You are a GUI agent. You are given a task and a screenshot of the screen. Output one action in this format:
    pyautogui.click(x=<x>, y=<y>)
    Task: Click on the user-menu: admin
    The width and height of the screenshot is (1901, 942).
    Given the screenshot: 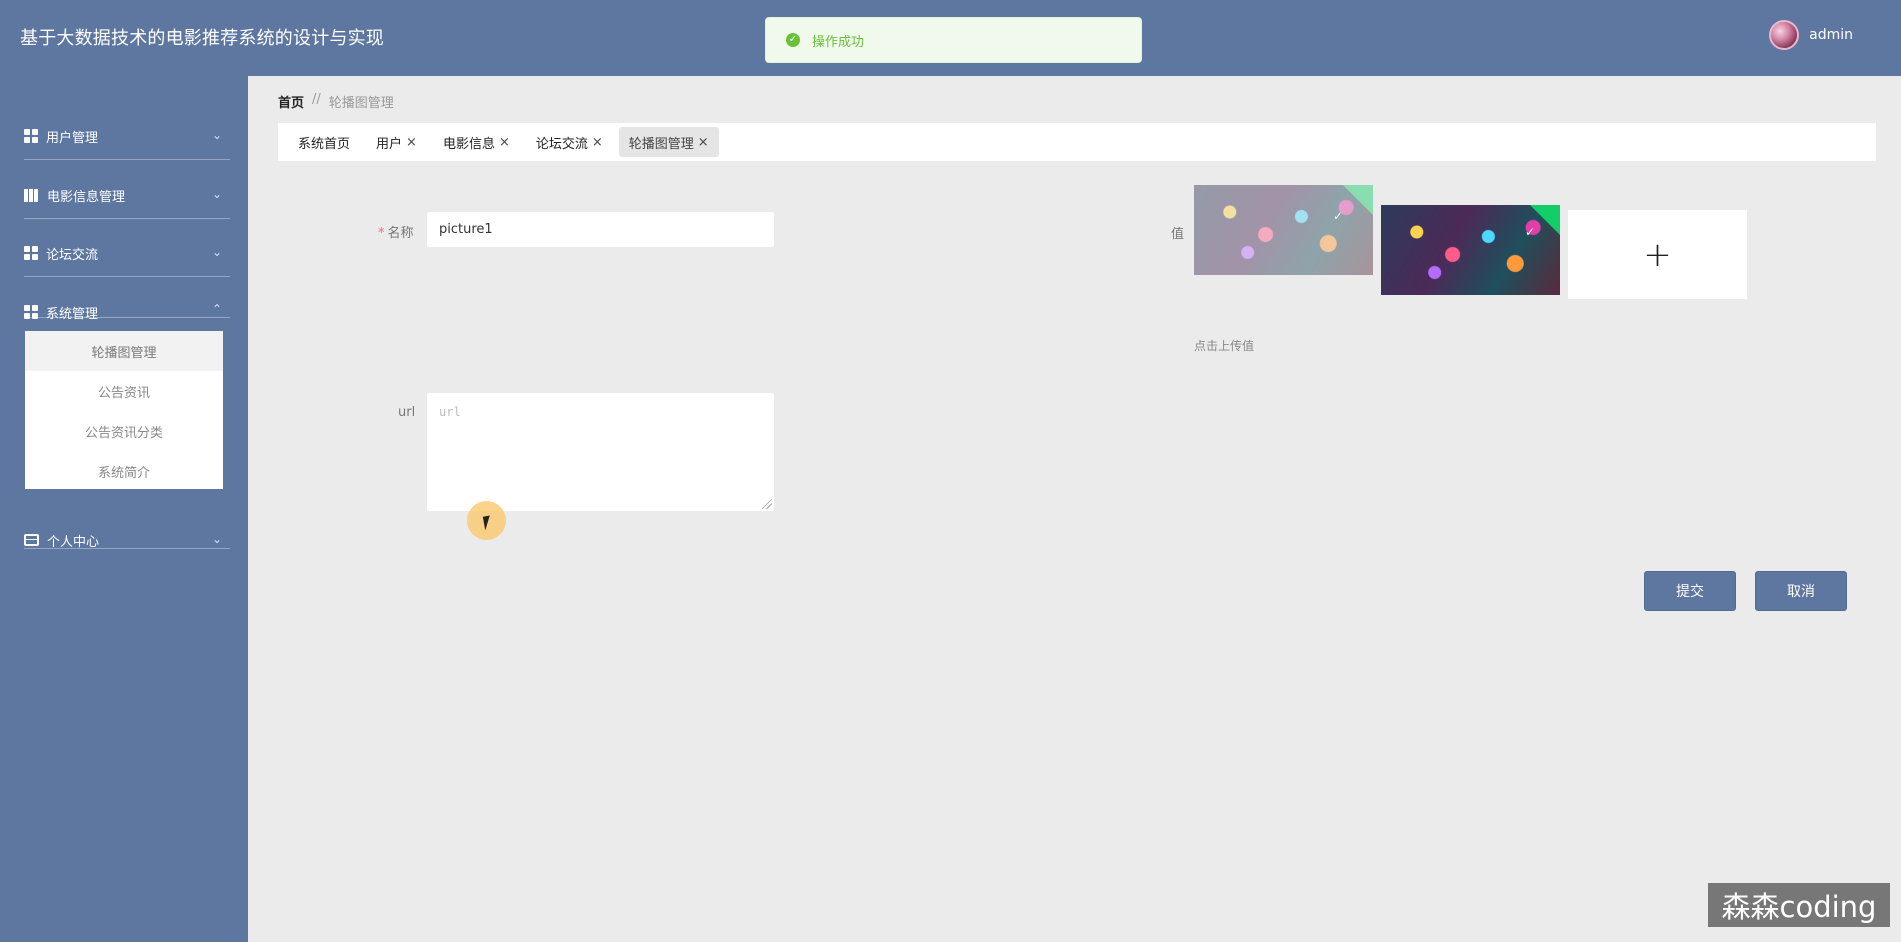 What is the action you would take?
    pyautogui.click(x=1811, y=35)
    